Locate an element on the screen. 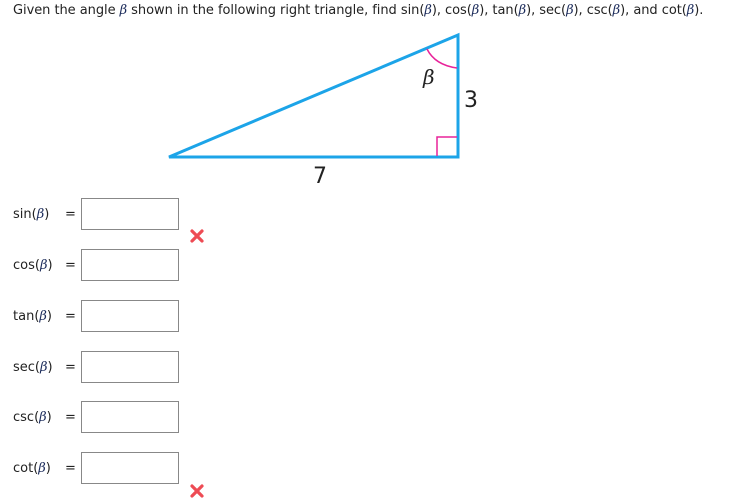 The image size is (745, 504). answer-row-sec: sec(β) = is located at coordinates (115, 368).